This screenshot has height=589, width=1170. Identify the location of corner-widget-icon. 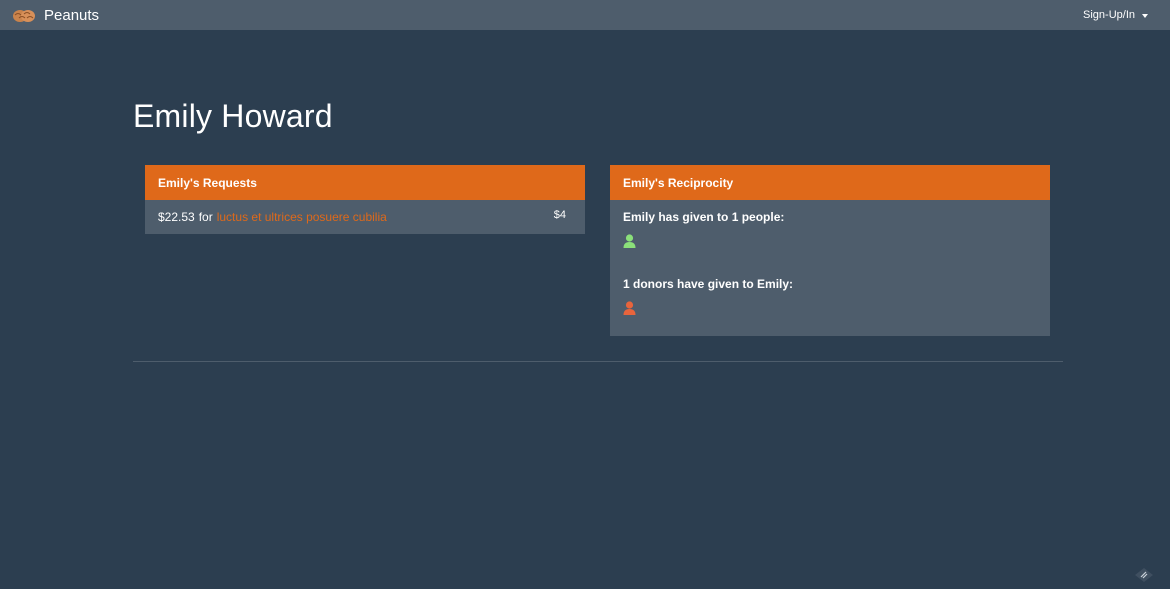
(1144, 575).